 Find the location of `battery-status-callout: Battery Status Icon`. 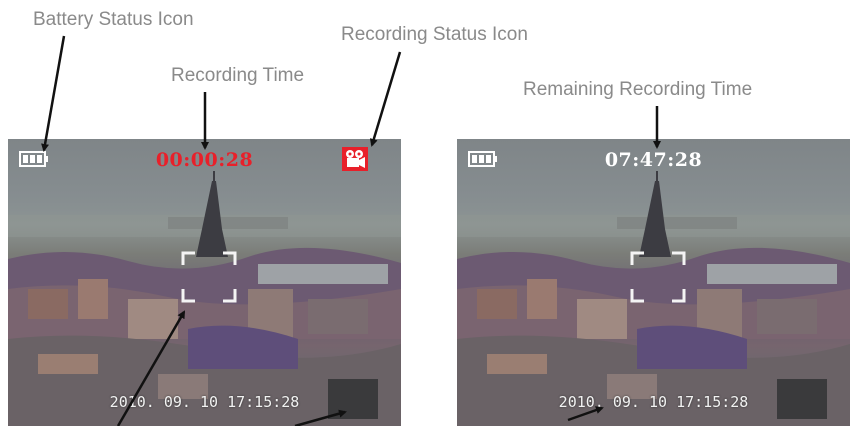

battery-status-callout: Battery Status Icon is located at coordinates (113, 19).